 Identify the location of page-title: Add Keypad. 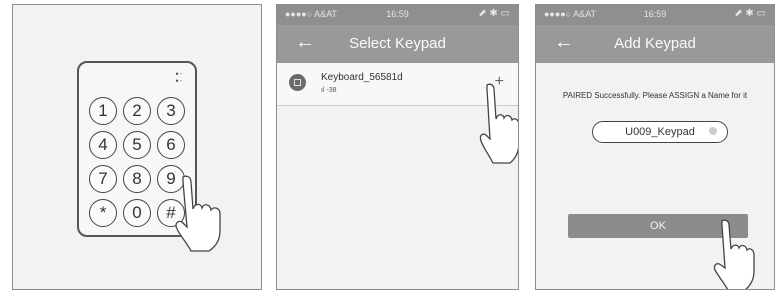
(655, 43).